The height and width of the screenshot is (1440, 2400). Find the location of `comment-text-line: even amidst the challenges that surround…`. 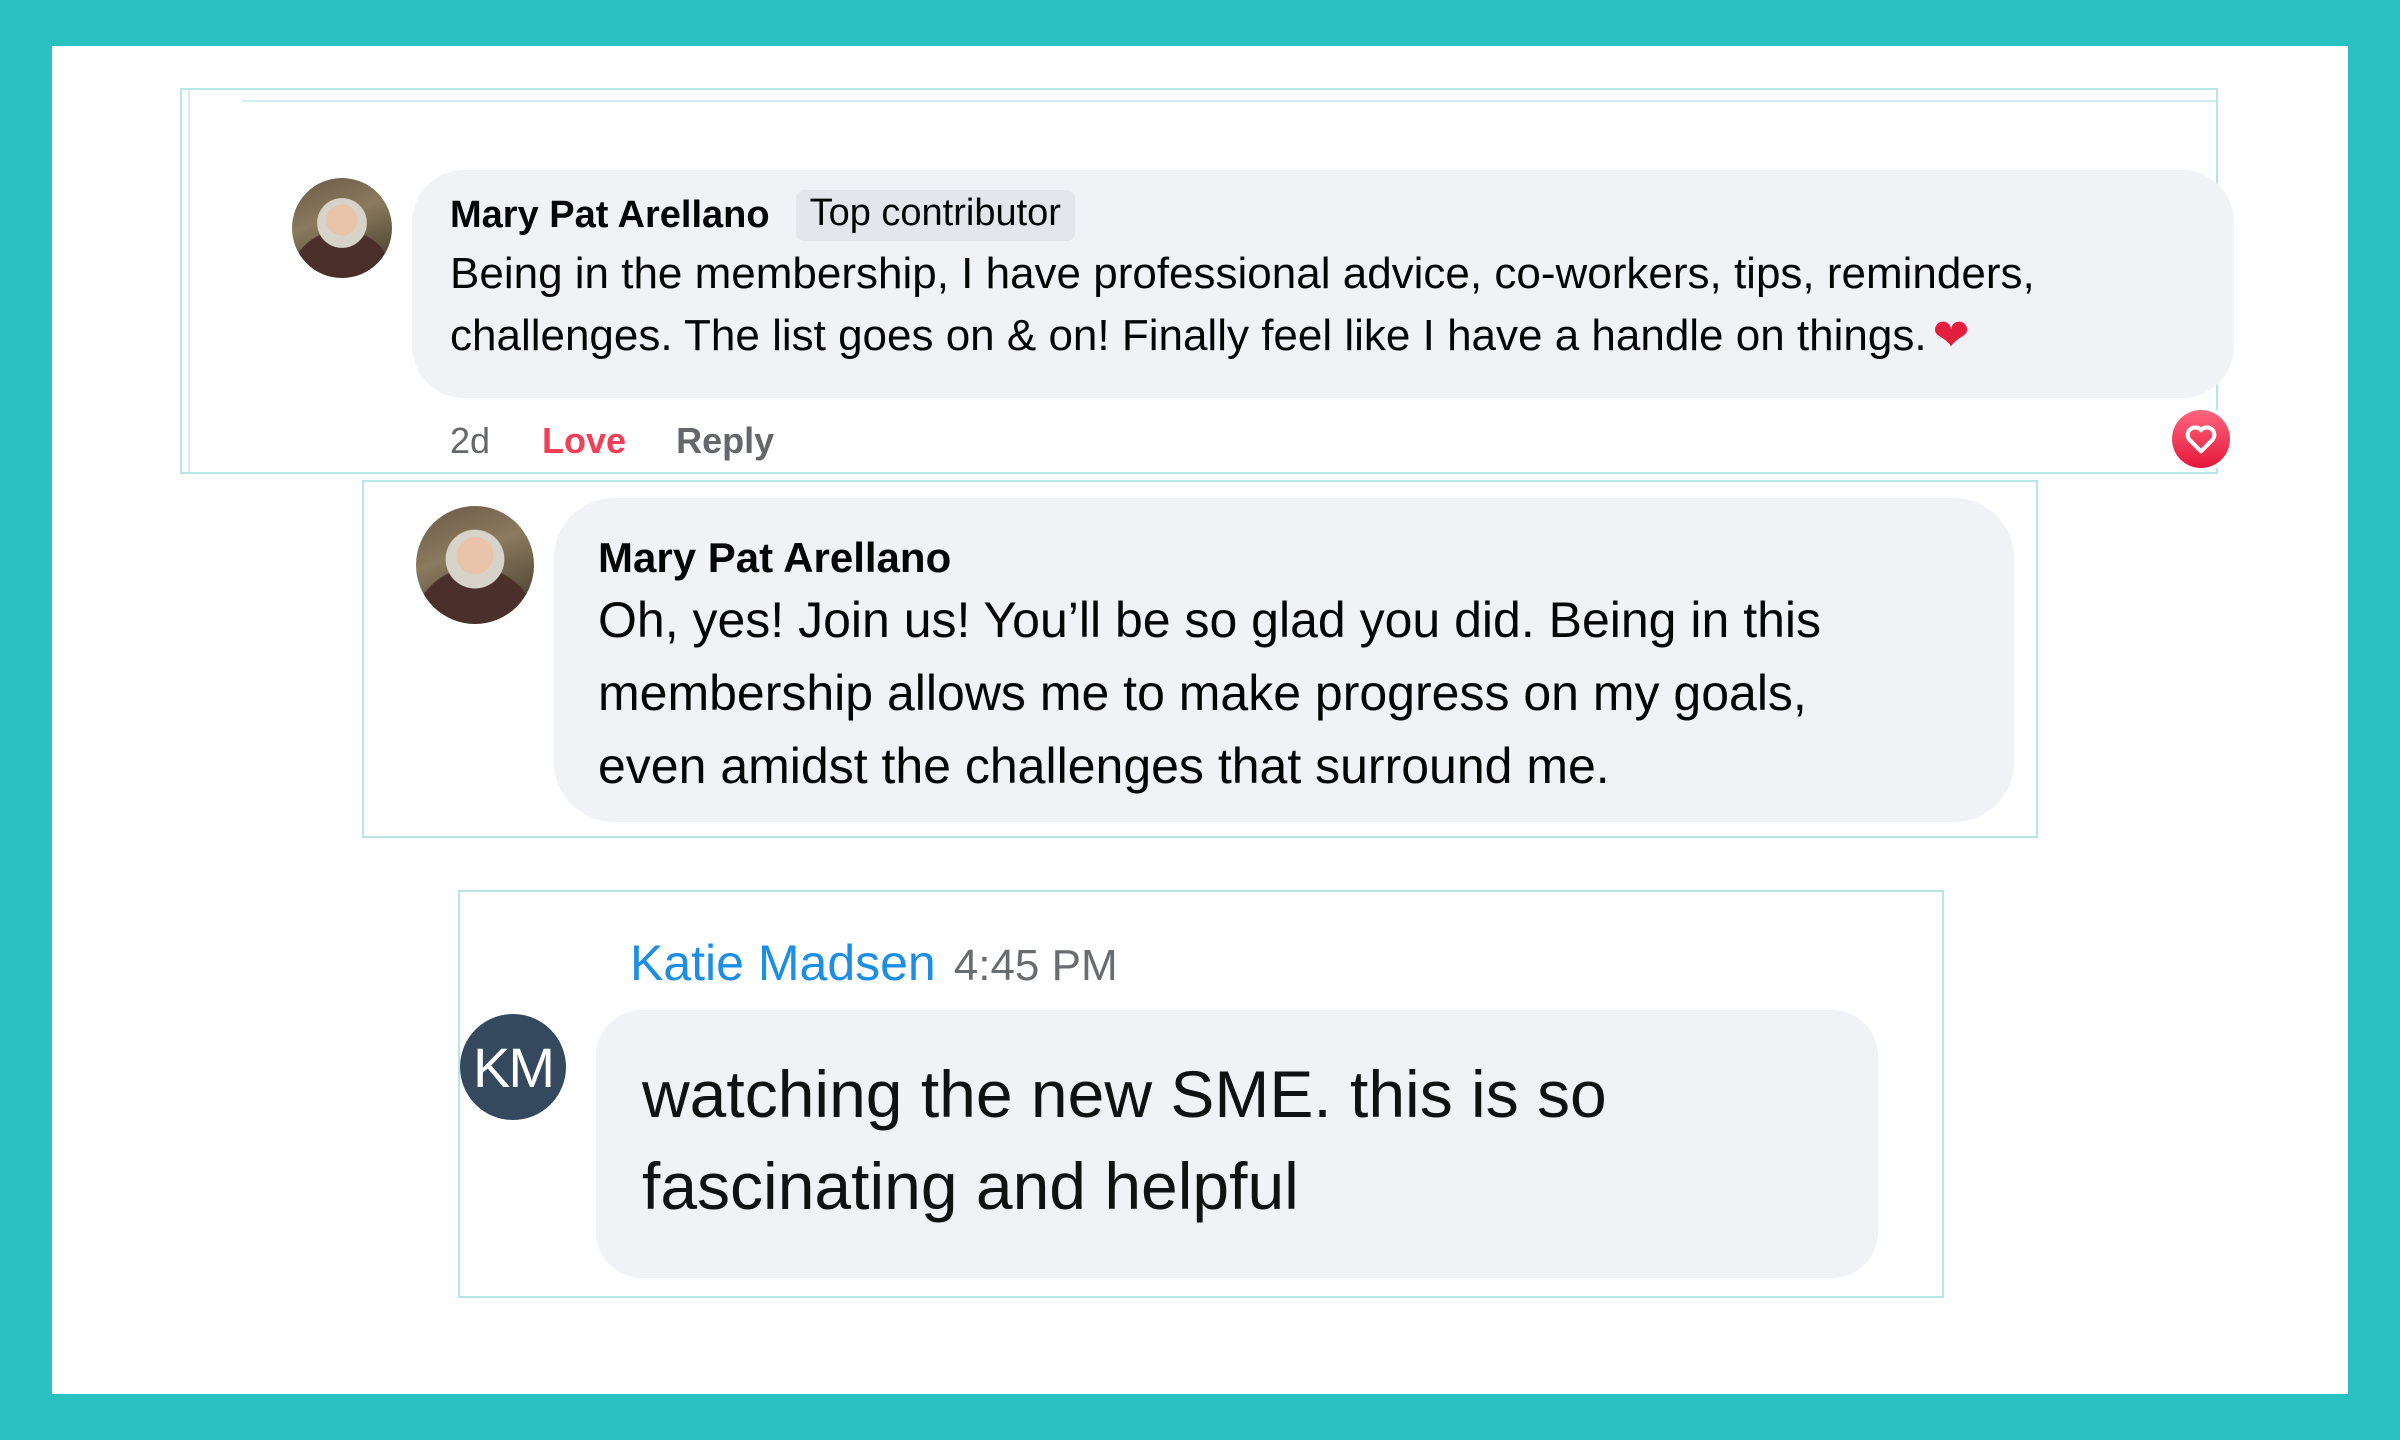

comment-text-line: even amidst the challenges that surround… is located at coordinates (1104, 766).